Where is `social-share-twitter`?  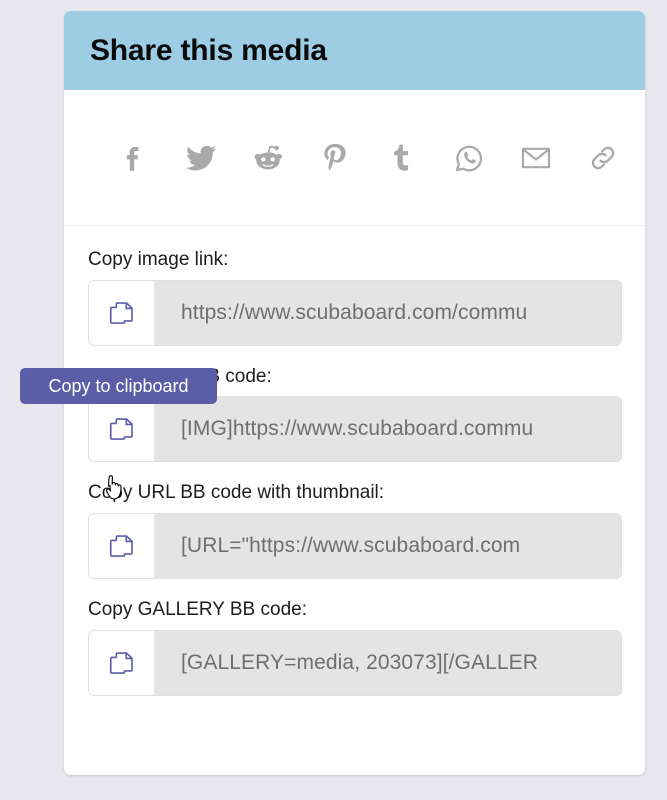 social-share-twitter is located at coordinates (200, 158).